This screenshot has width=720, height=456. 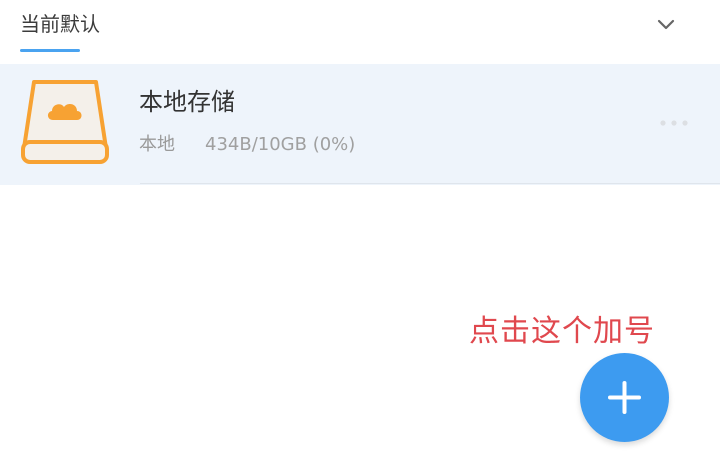 I want to click on storage-usage-text: 434B/10GB (0%), so click(x=280, y=144).